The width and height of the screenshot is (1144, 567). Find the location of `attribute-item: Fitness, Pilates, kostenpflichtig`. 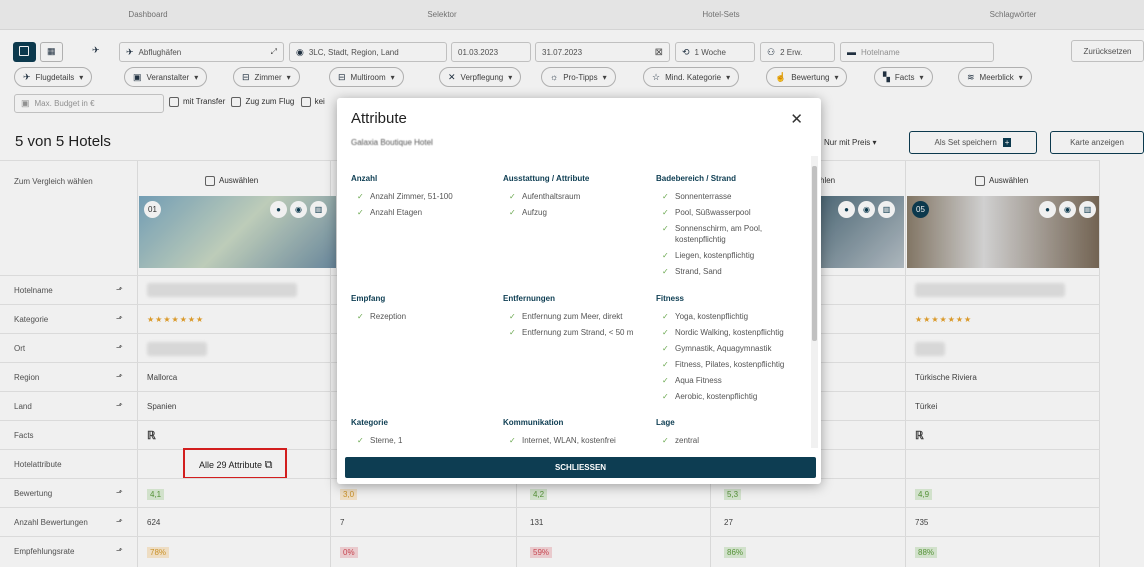

attribute-item: Fitness, Pilates, kostenpflichtig is located at coordinates (735, 364).